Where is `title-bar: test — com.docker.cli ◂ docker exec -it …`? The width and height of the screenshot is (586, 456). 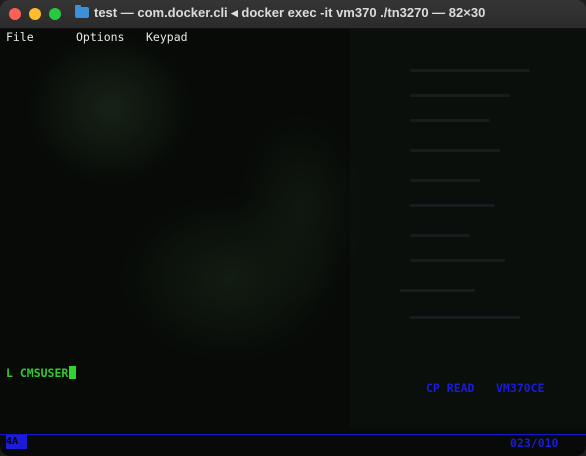
title-bar: test — com.docker.cli ◂ docker exec -it … is located at coordinates (293, 14).